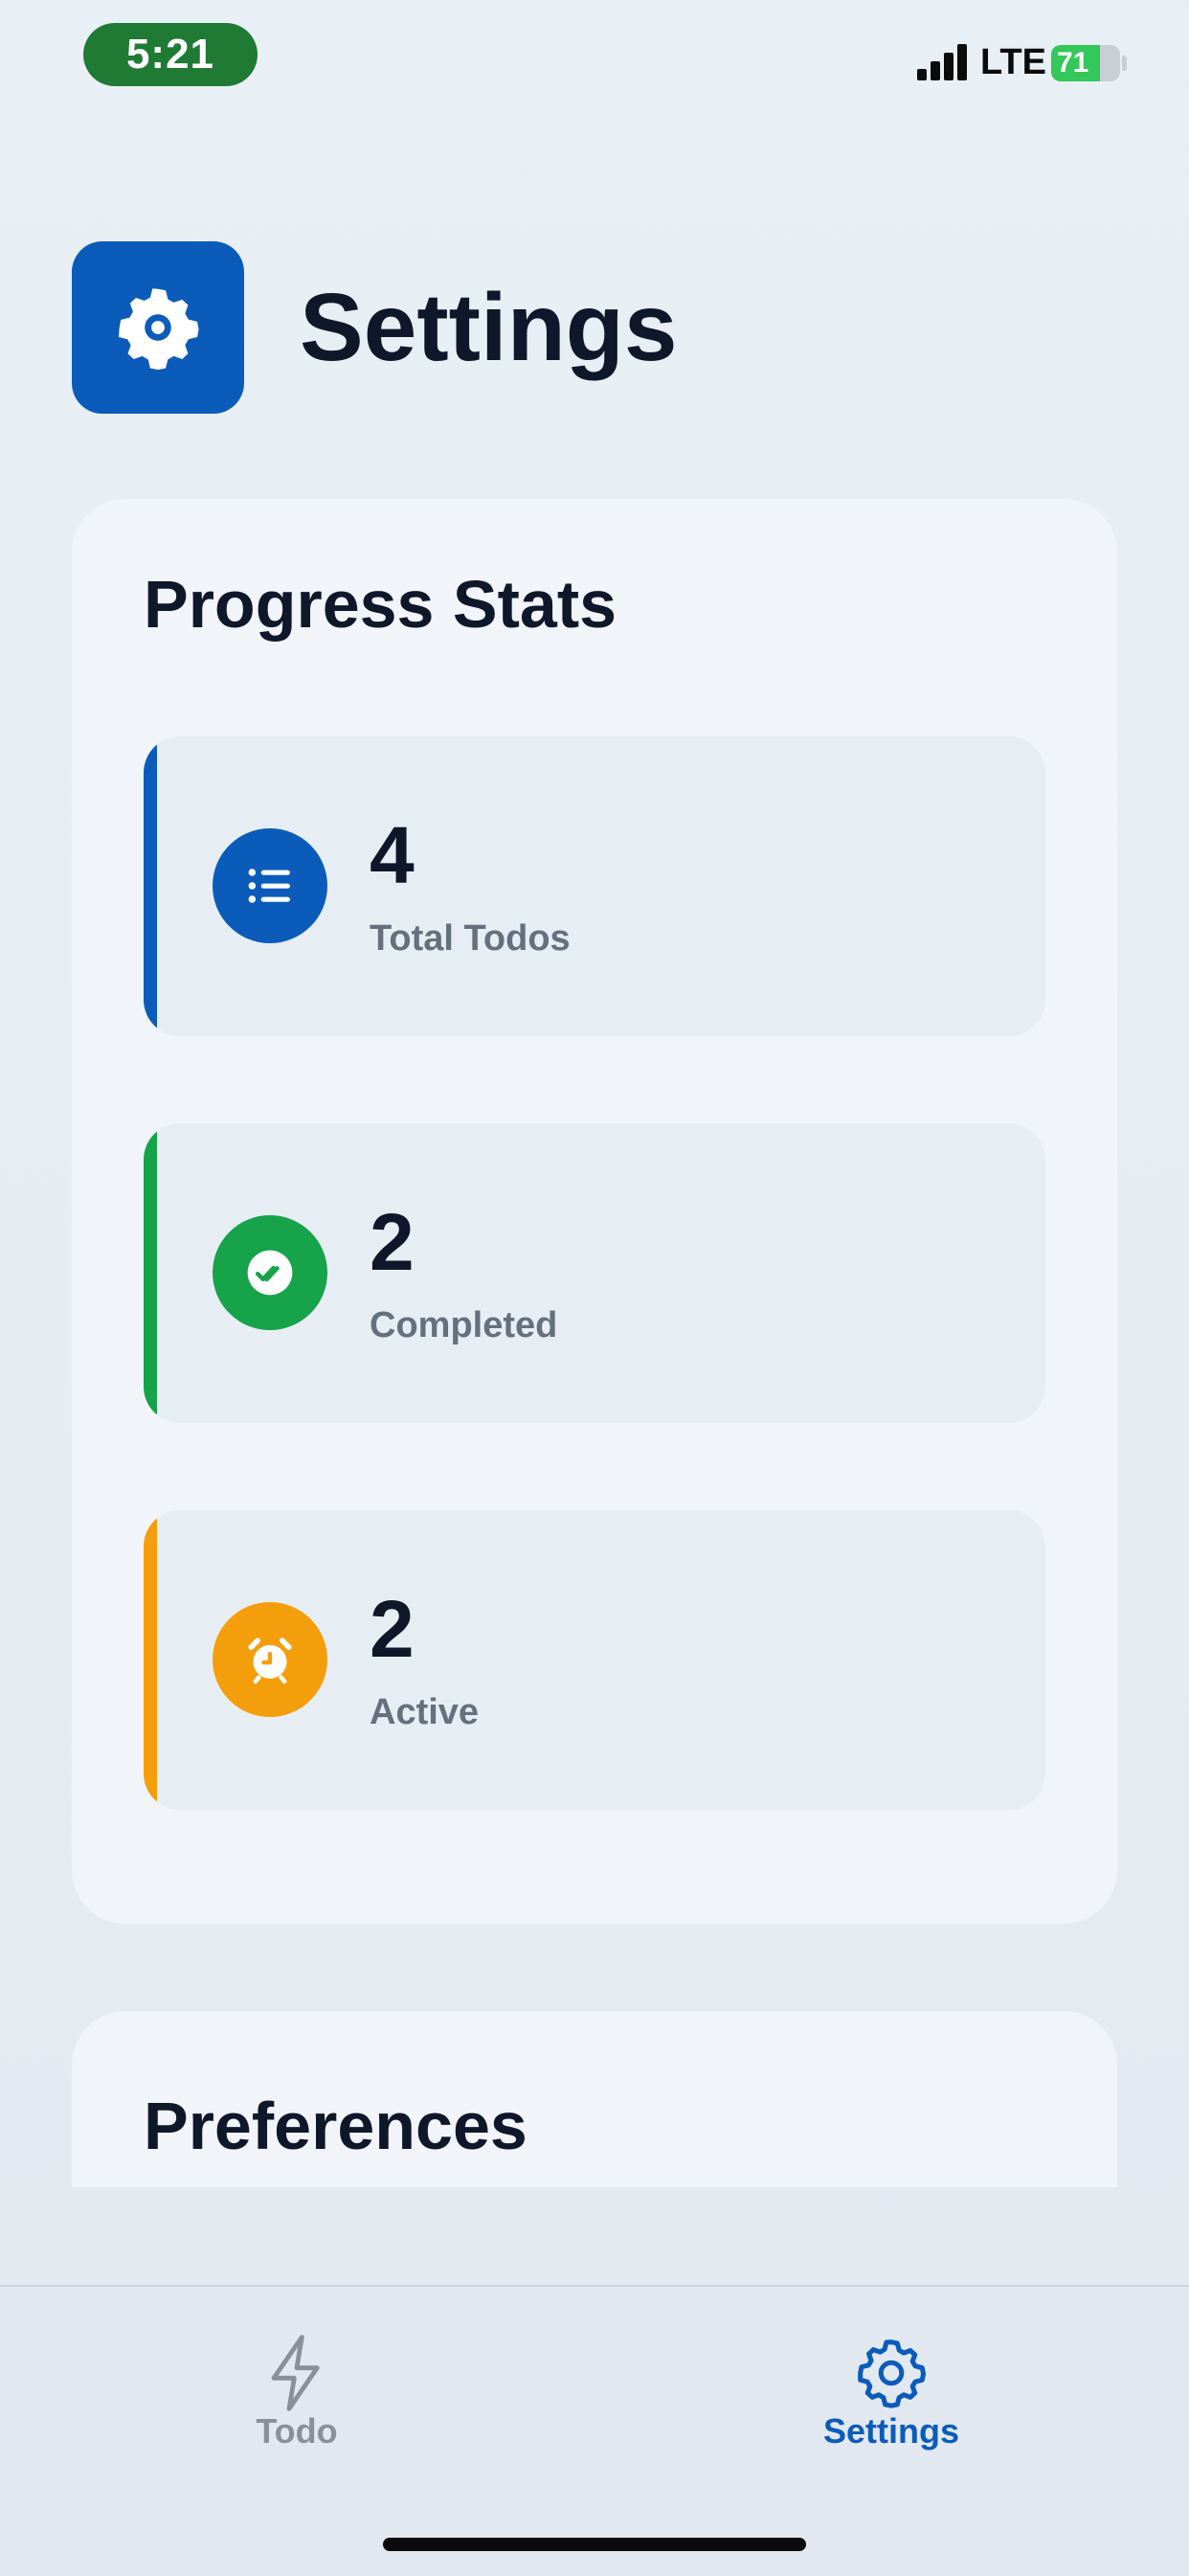 This screenshot has height=2576, width=1189. Describe the element at coordinates (594, 1660) in the screenshot. I see `stat-active: 2 Active` at that location.